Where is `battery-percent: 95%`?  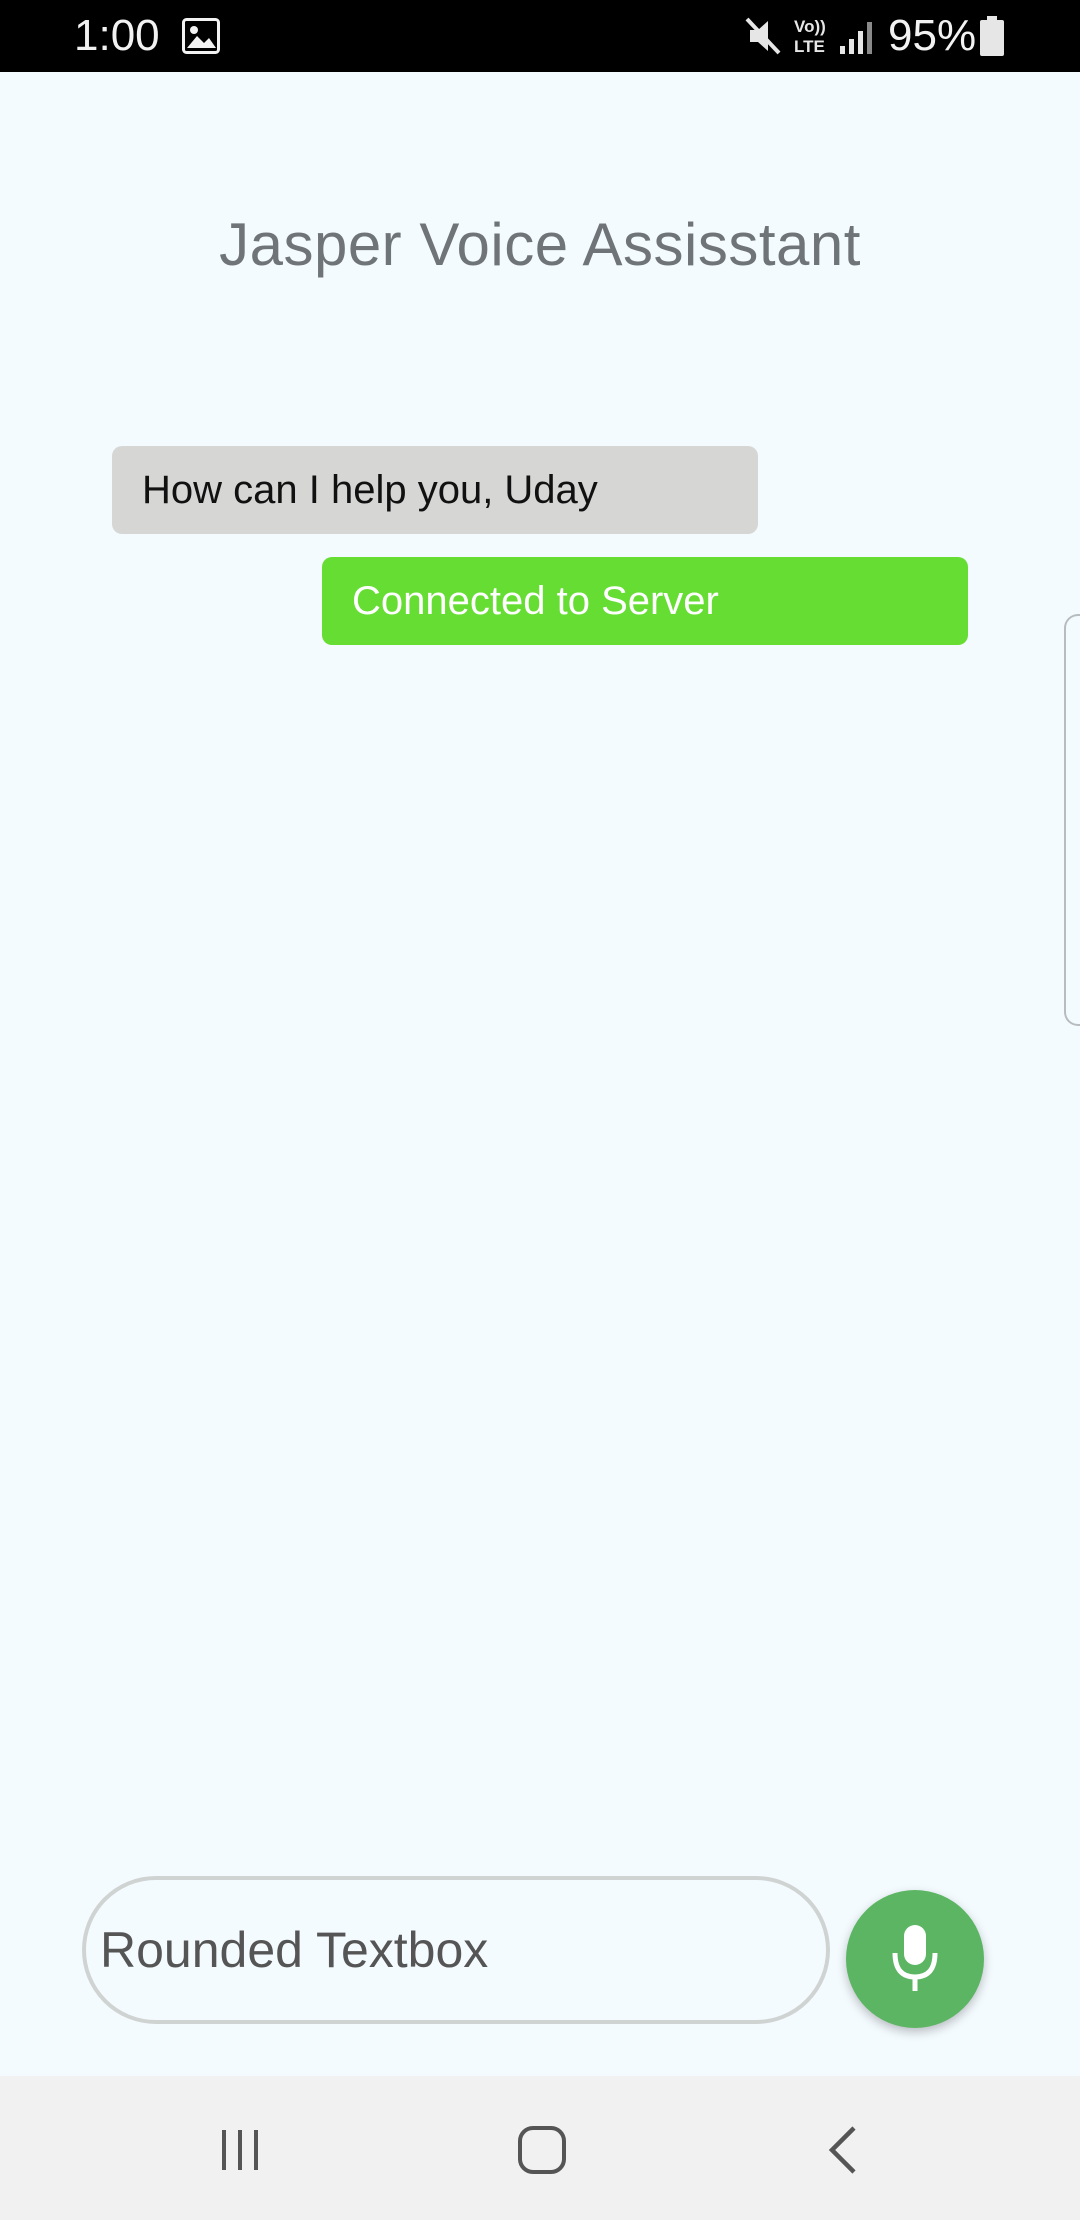 battery-percent: 95% is located at coordinates (932, 35).